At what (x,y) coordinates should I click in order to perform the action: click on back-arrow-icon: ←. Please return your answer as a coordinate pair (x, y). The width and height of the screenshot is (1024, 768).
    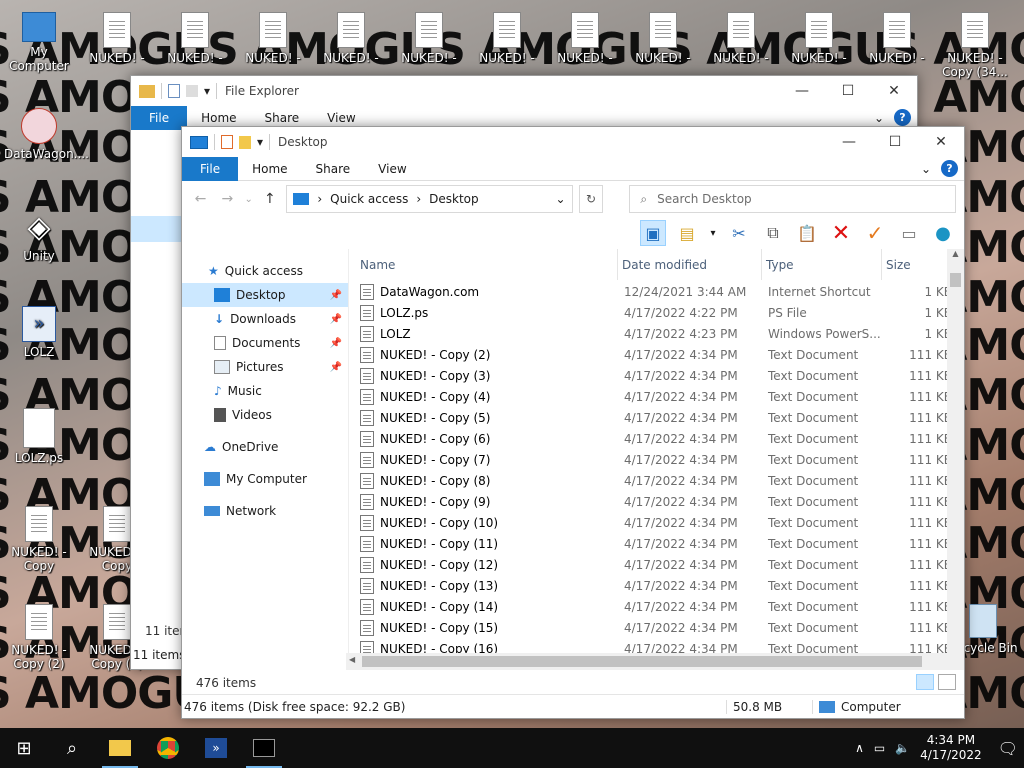
    Looking at the image, I should click on (200, 199).